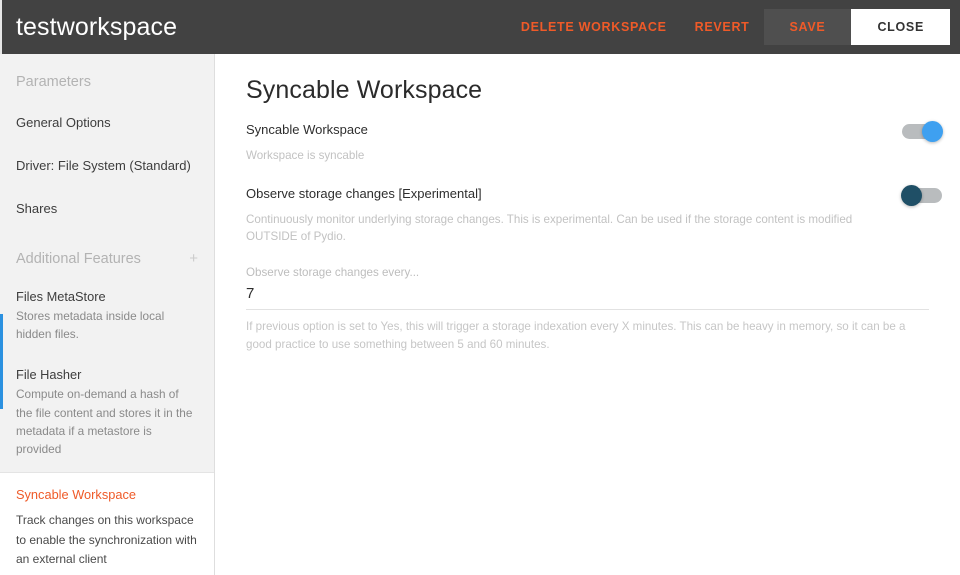  What do you see at coordinates (594, 27) in the screenshot?
I see `delete-workspace-button: DELETE WORKSPACE` at bounding box center [594, 27].